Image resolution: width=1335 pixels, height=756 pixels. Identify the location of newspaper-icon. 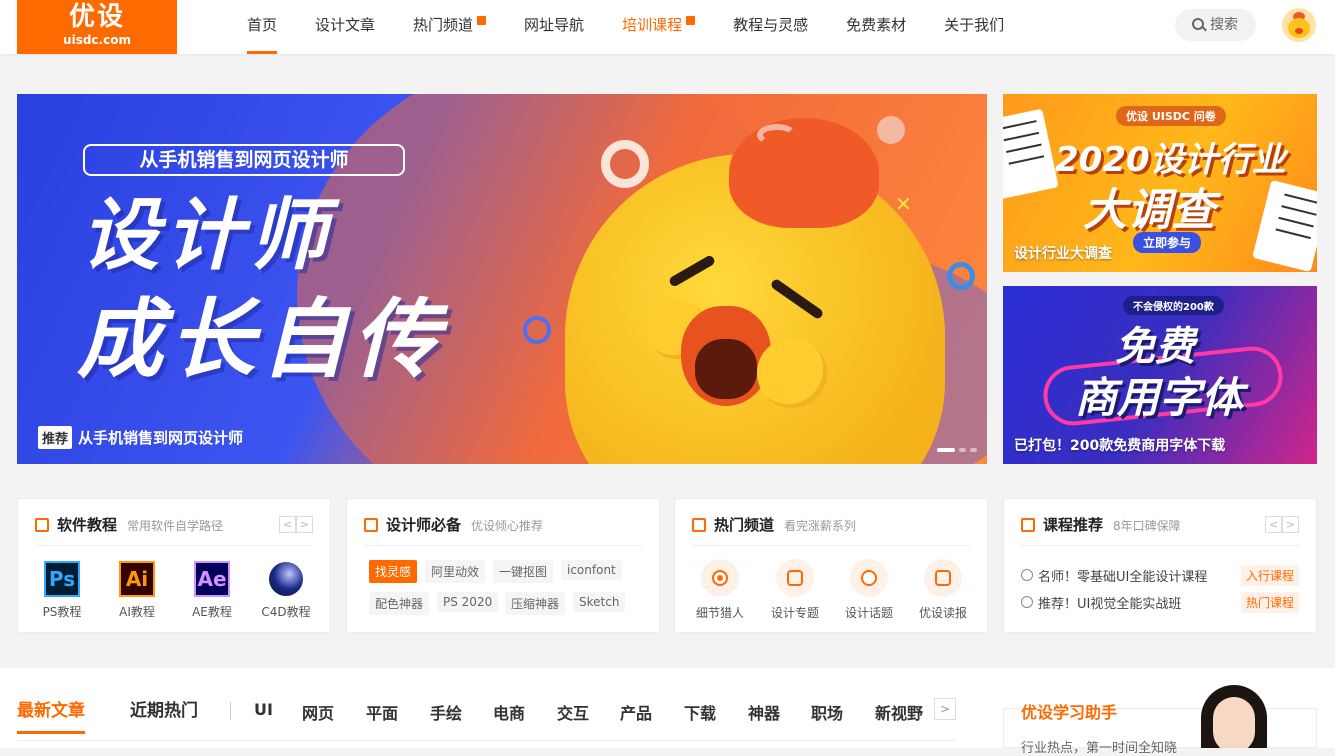
(943, 578).